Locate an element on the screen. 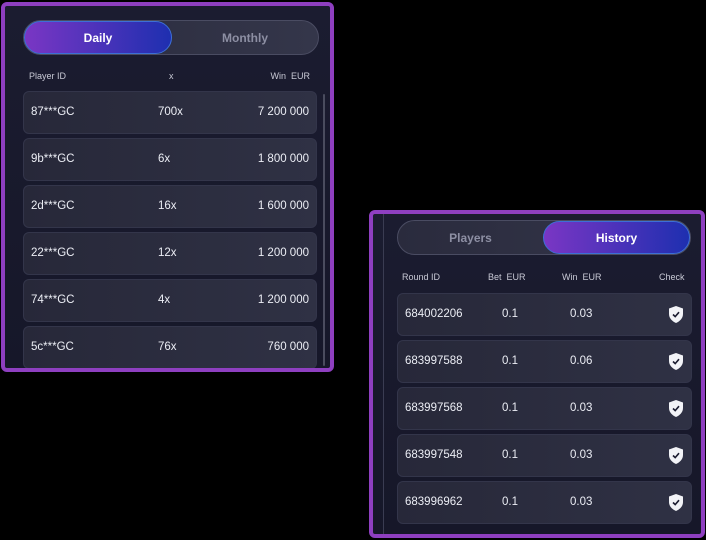 This screenshot has height=540, width=706. multiplier: 700x is located at coordinates (170, 112).